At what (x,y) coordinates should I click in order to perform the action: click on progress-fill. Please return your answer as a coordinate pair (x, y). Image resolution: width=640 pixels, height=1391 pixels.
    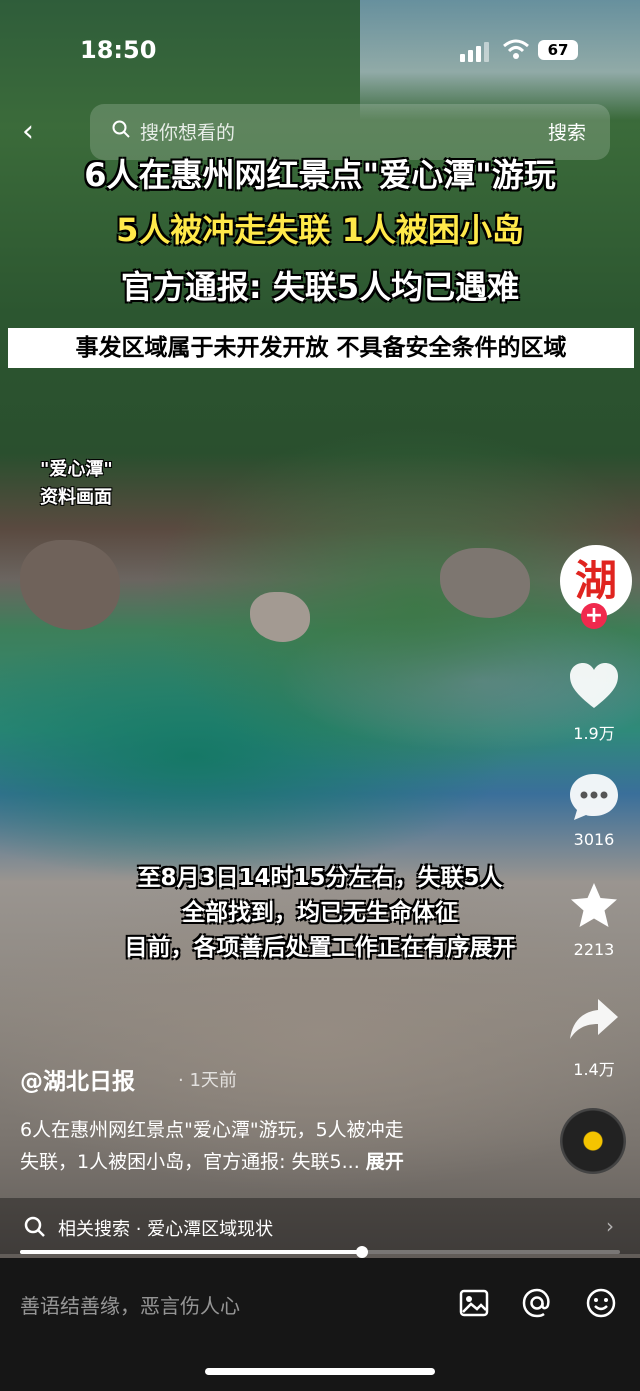
    Looking at the image, I should click on (191, 1252).